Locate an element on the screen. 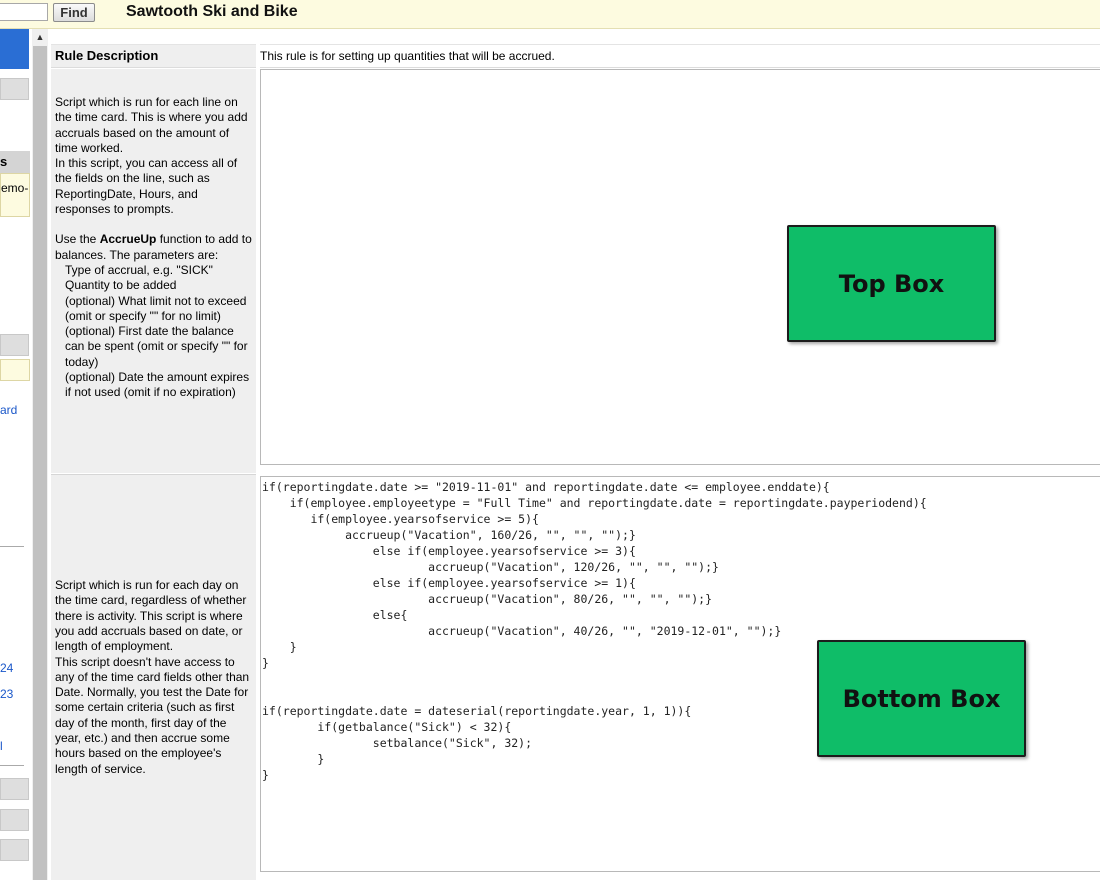  sidebar-link: ard is located at coordinates (8, 410).